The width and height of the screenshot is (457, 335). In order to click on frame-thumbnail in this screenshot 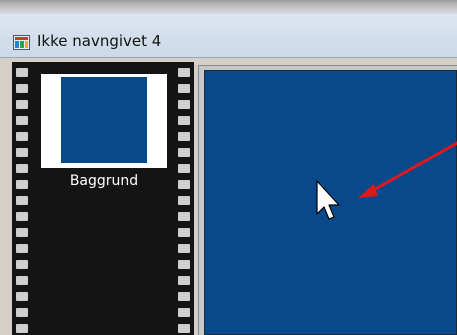, I will do `click(104, 121)`.